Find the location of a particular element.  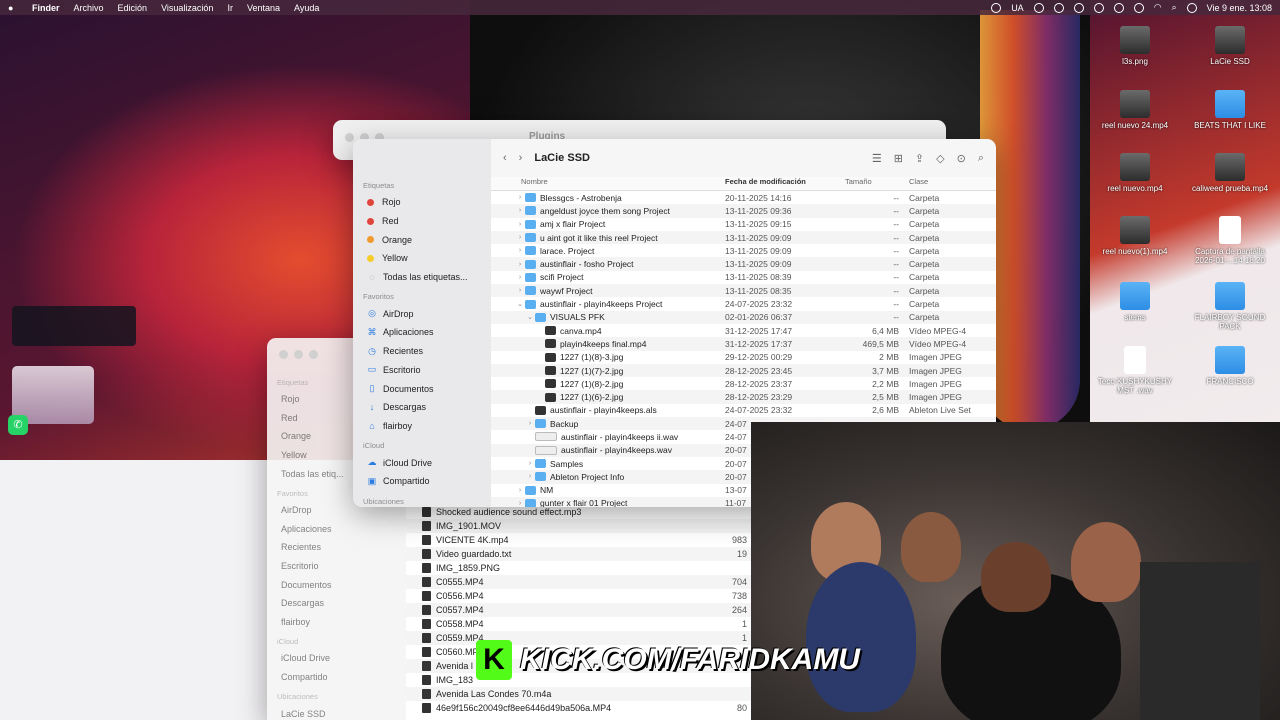

control-center-icon is located at coordinates (1191, 7).